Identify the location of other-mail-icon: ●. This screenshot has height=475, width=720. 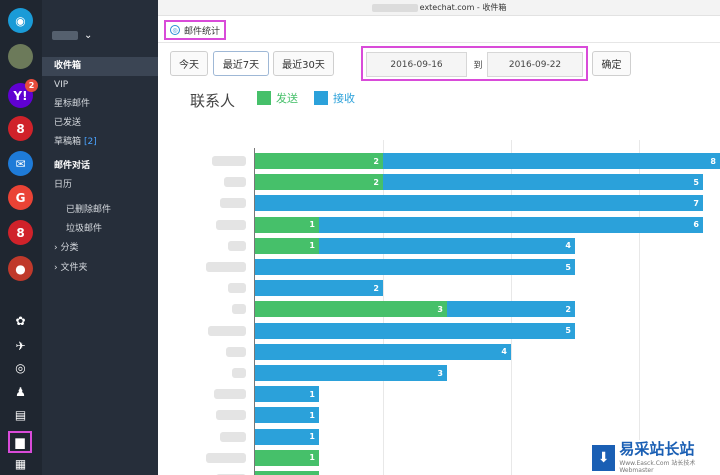
(20, 268).